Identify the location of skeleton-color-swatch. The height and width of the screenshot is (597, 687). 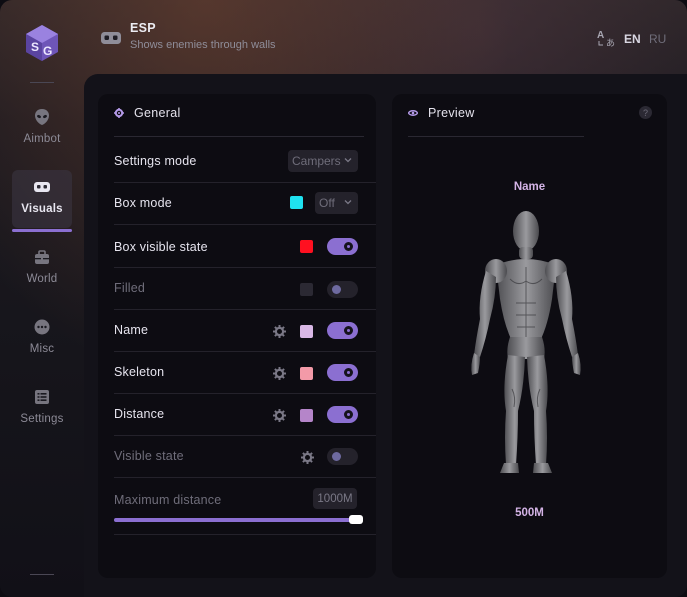
(306, 373).